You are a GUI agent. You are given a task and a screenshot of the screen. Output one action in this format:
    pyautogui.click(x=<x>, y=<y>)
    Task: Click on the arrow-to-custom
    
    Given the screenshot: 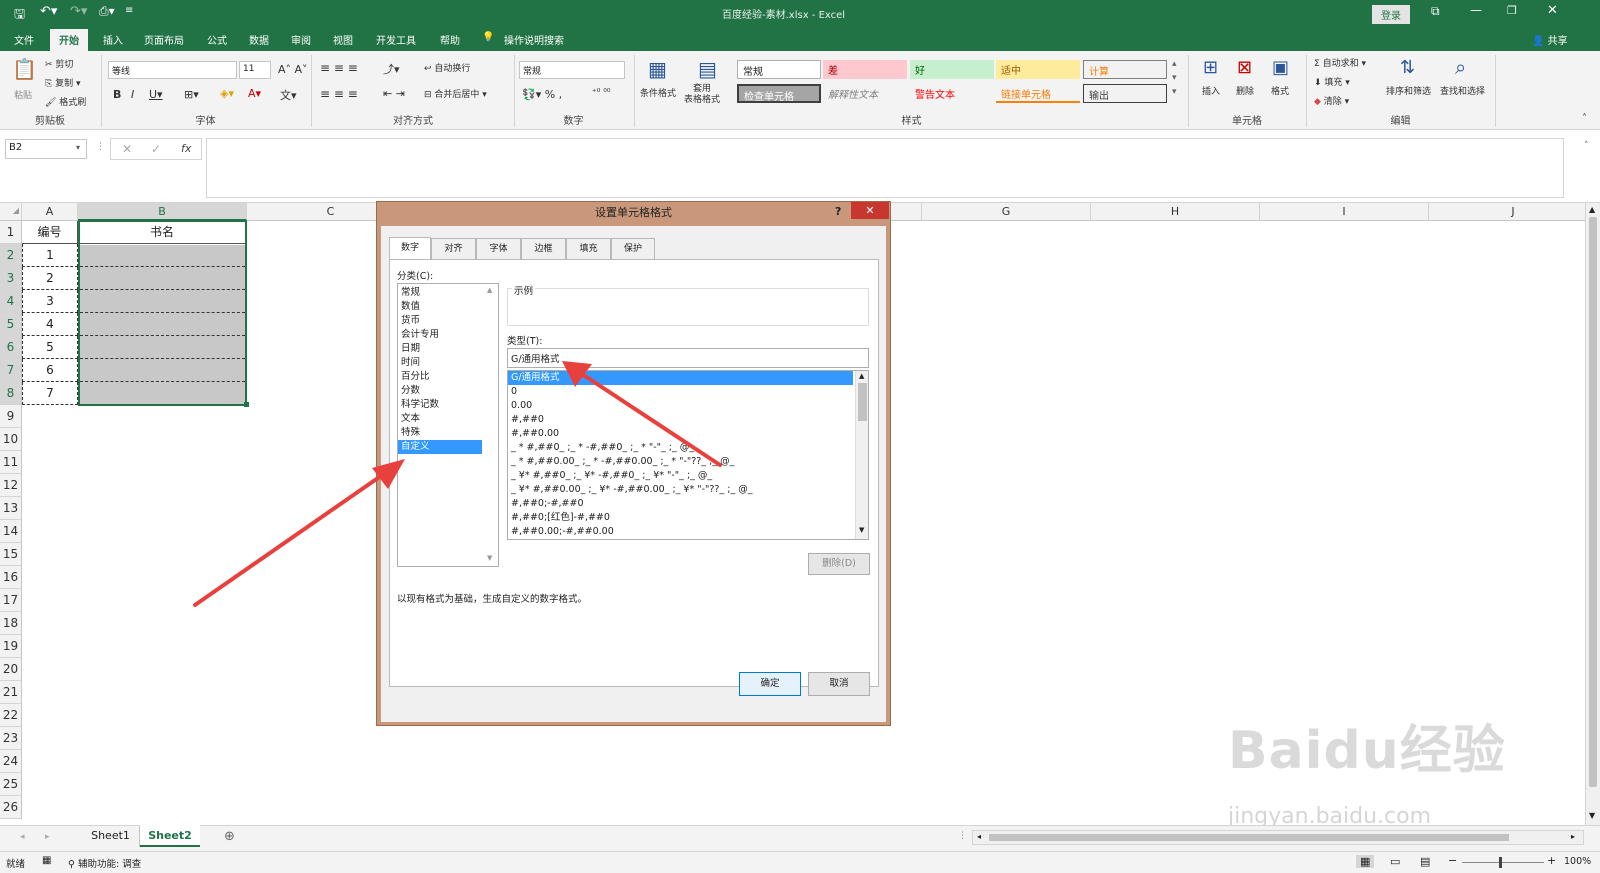 What is the action you would take?
    pyautogui.click(x=299, y=533)
    